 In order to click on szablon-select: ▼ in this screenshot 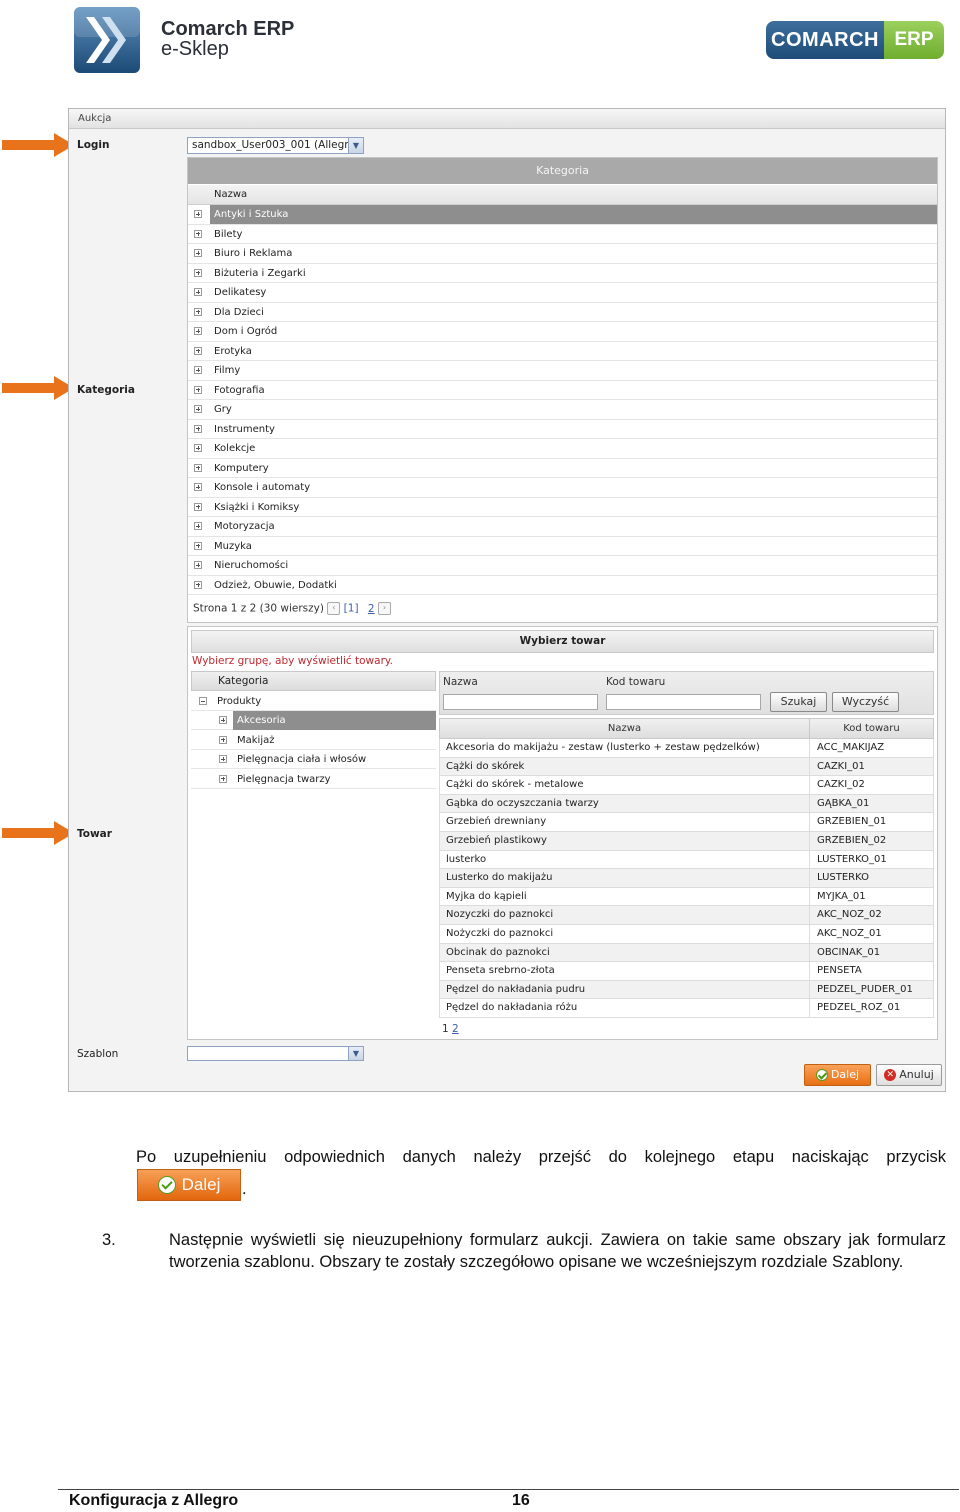, I will do `click(275, 1053)`.